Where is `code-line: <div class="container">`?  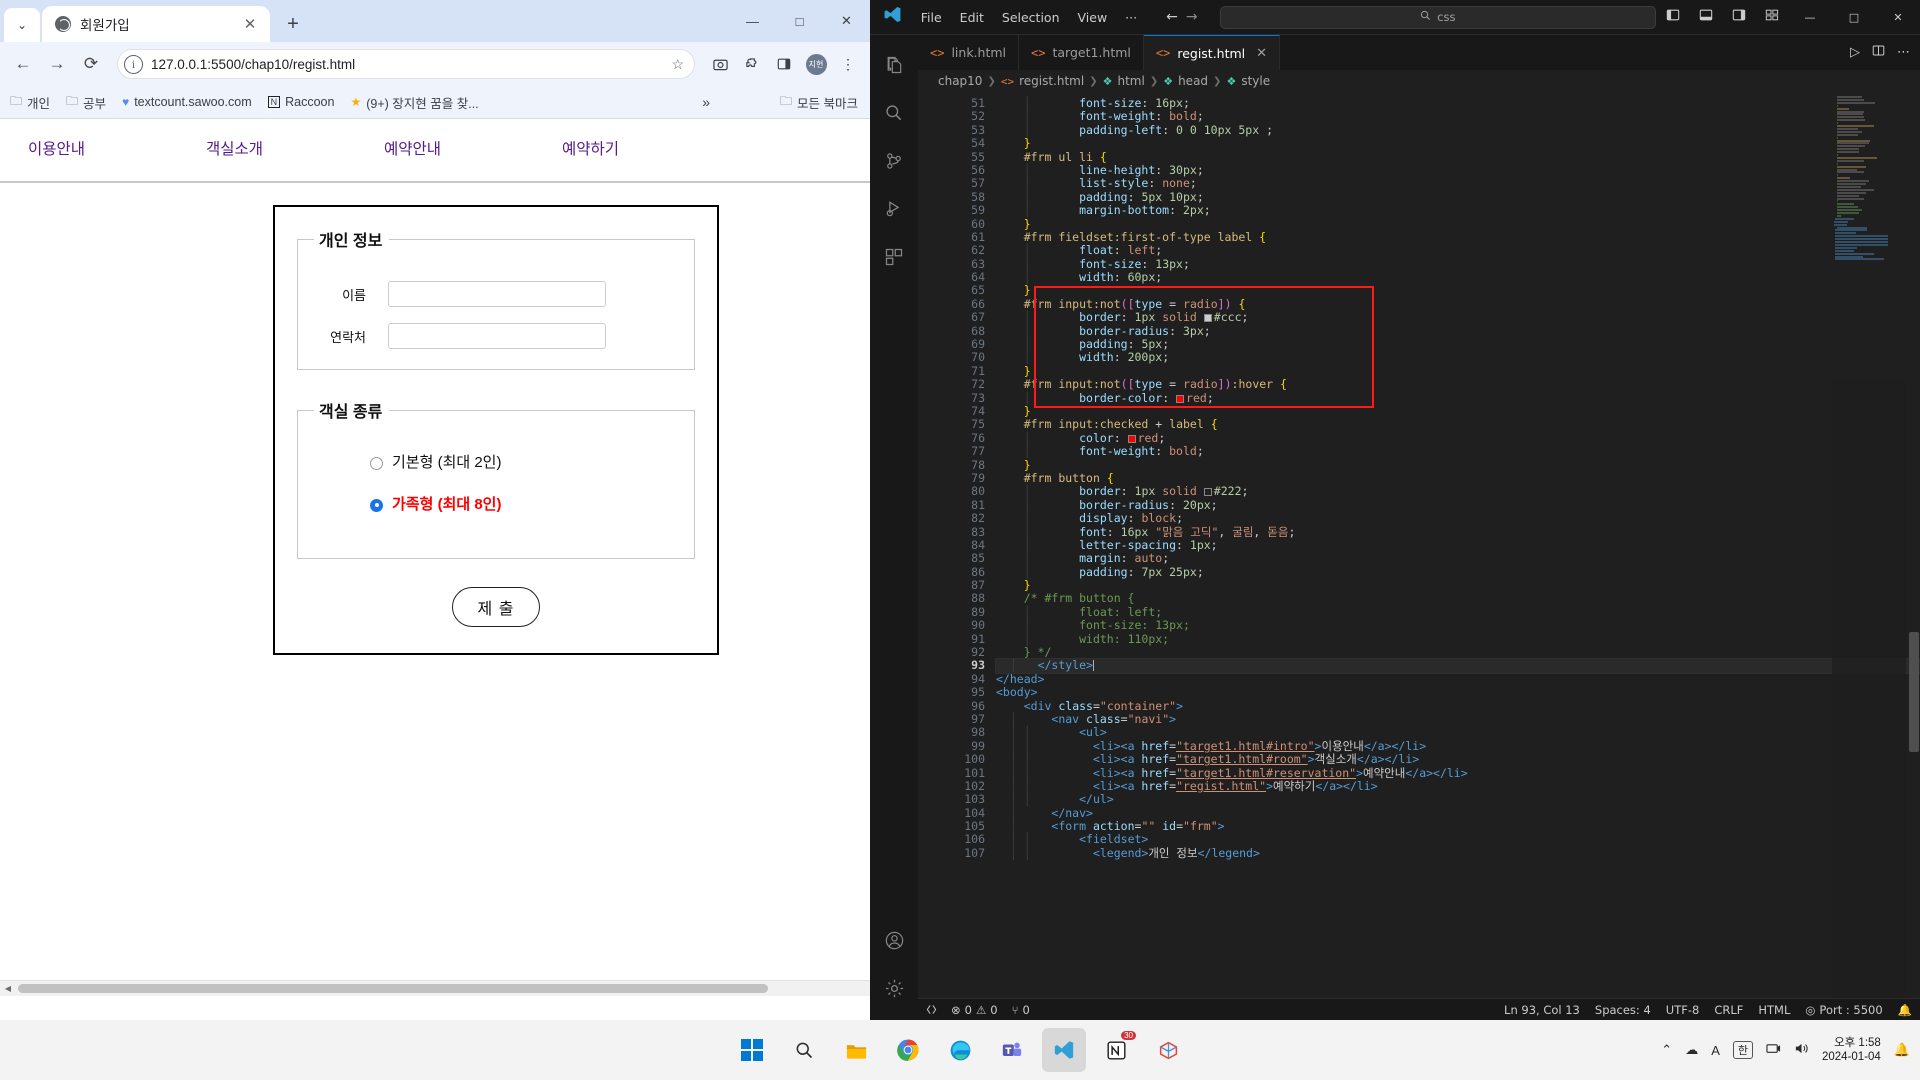 code-line: <div class="container"> is located at coordinates (1458, 706).